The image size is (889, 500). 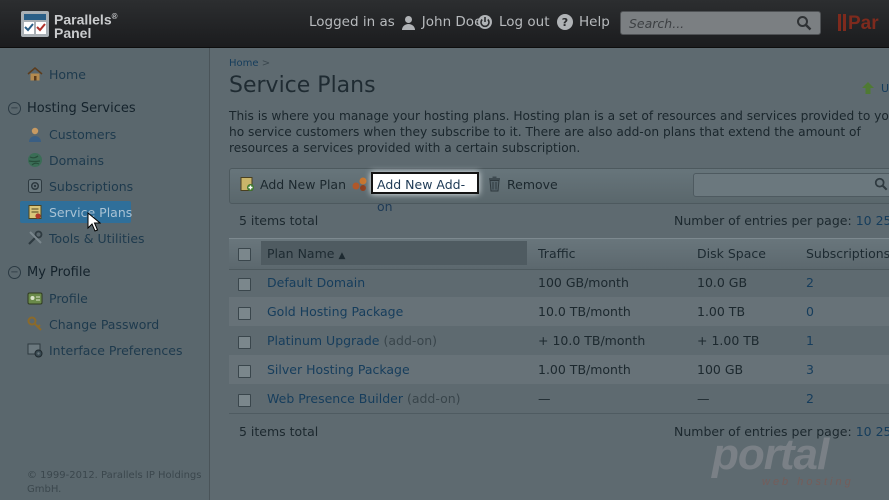 I want to click on traffic-value: + 10.0 TB/month, so click(x=592, y=340).